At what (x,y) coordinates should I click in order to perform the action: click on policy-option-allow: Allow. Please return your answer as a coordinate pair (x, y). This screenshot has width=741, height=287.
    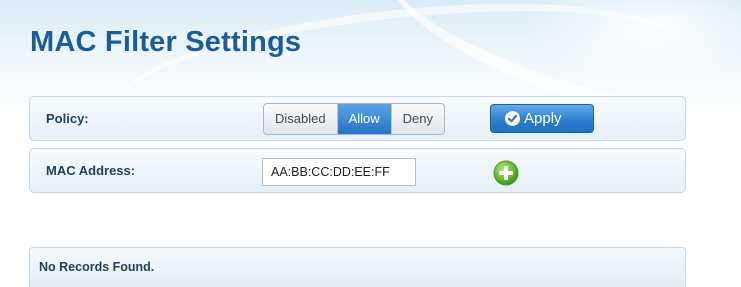
    Looking at the image, I should click on (364, 119).